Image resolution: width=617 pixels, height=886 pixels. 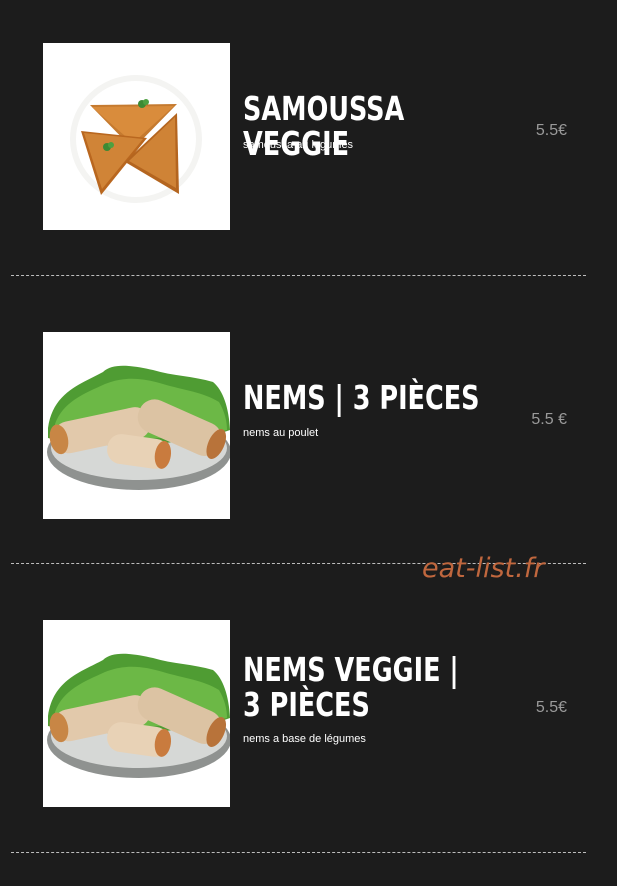 What do you see at coordinates (298, 852) in the screenshot?
I see `separator` at bounding box center [298, 852].